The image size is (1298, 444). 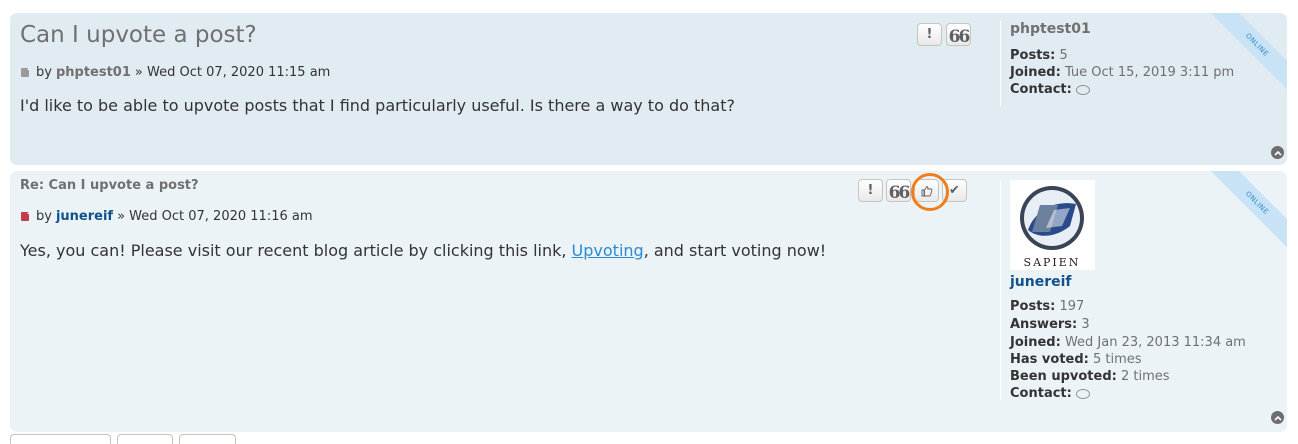 What do you see at coordinates (1117, 359) in the screenshot?
I see `has-voted-value: 5 times` at bounding box center [1117, 359].